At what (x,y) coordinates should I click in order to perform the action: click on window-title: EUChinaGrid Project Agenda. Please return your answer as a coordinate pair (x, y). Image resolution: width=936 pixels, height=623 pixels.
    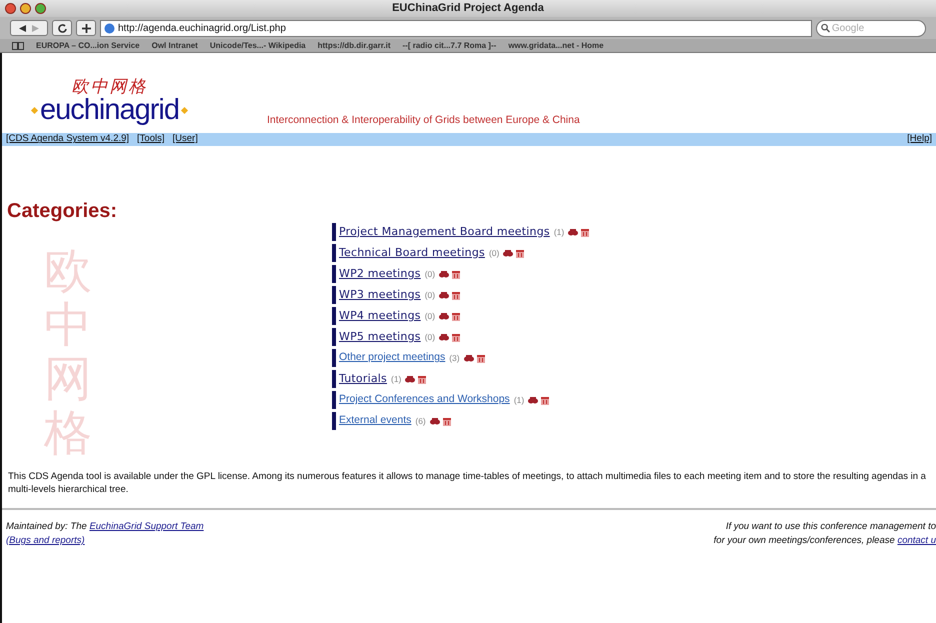
    Looking at the image, I should click on (468, 8).